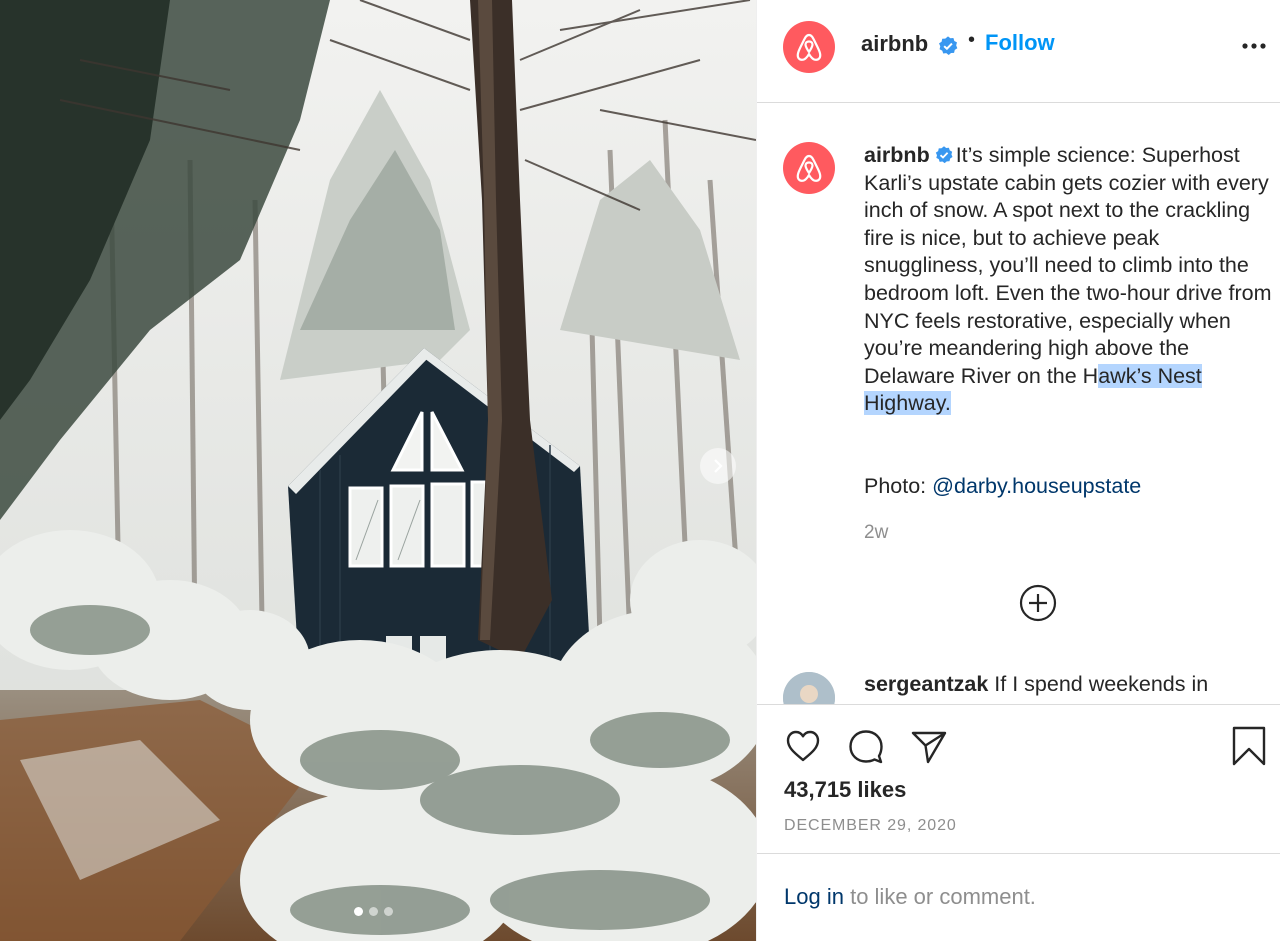 The image size is (1280, 941). Describe the element at coordinates (1018, 778) in the screenshot. I see `post-actions: 43,715 likes DECEMBER 29, 2020` at that location.